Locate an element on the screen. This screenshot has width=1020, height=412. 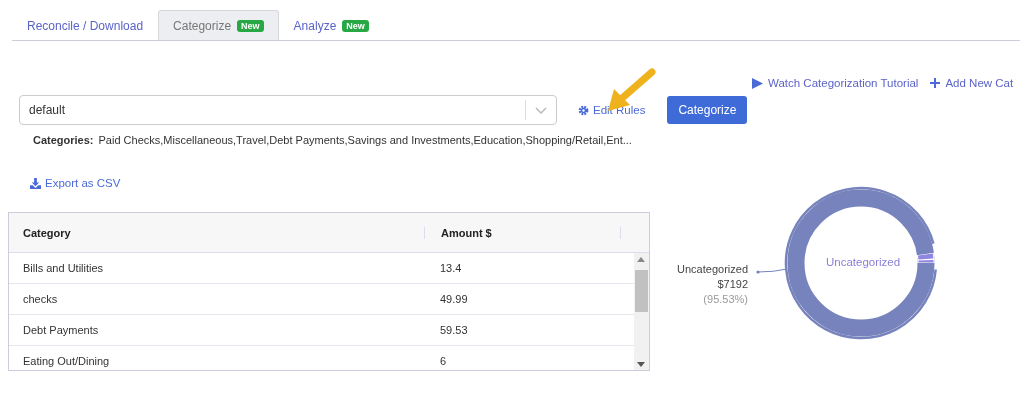
tab: Categorize New is located at coordinates (218, 25).